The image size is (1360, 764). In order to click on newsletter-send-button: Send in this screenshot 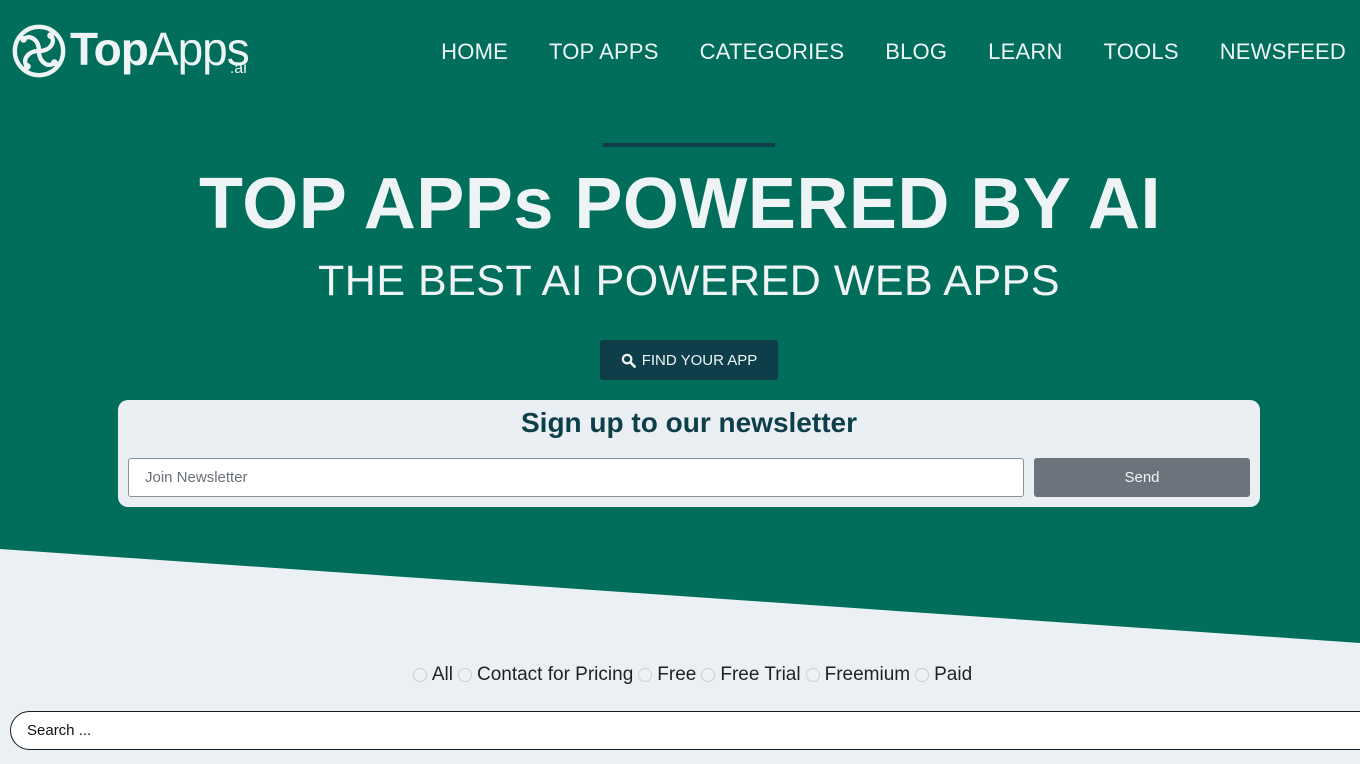, I will do `click(1142, 477)`.